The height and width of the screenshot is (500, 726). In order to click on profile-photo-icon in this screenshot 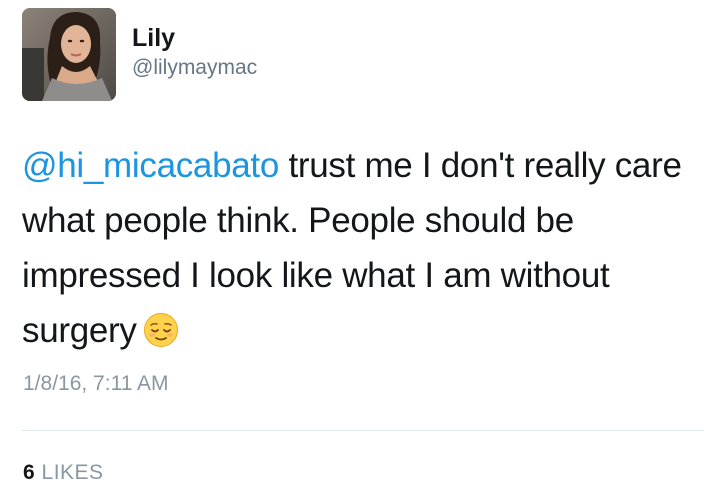, I will do `click(69, 54)`.